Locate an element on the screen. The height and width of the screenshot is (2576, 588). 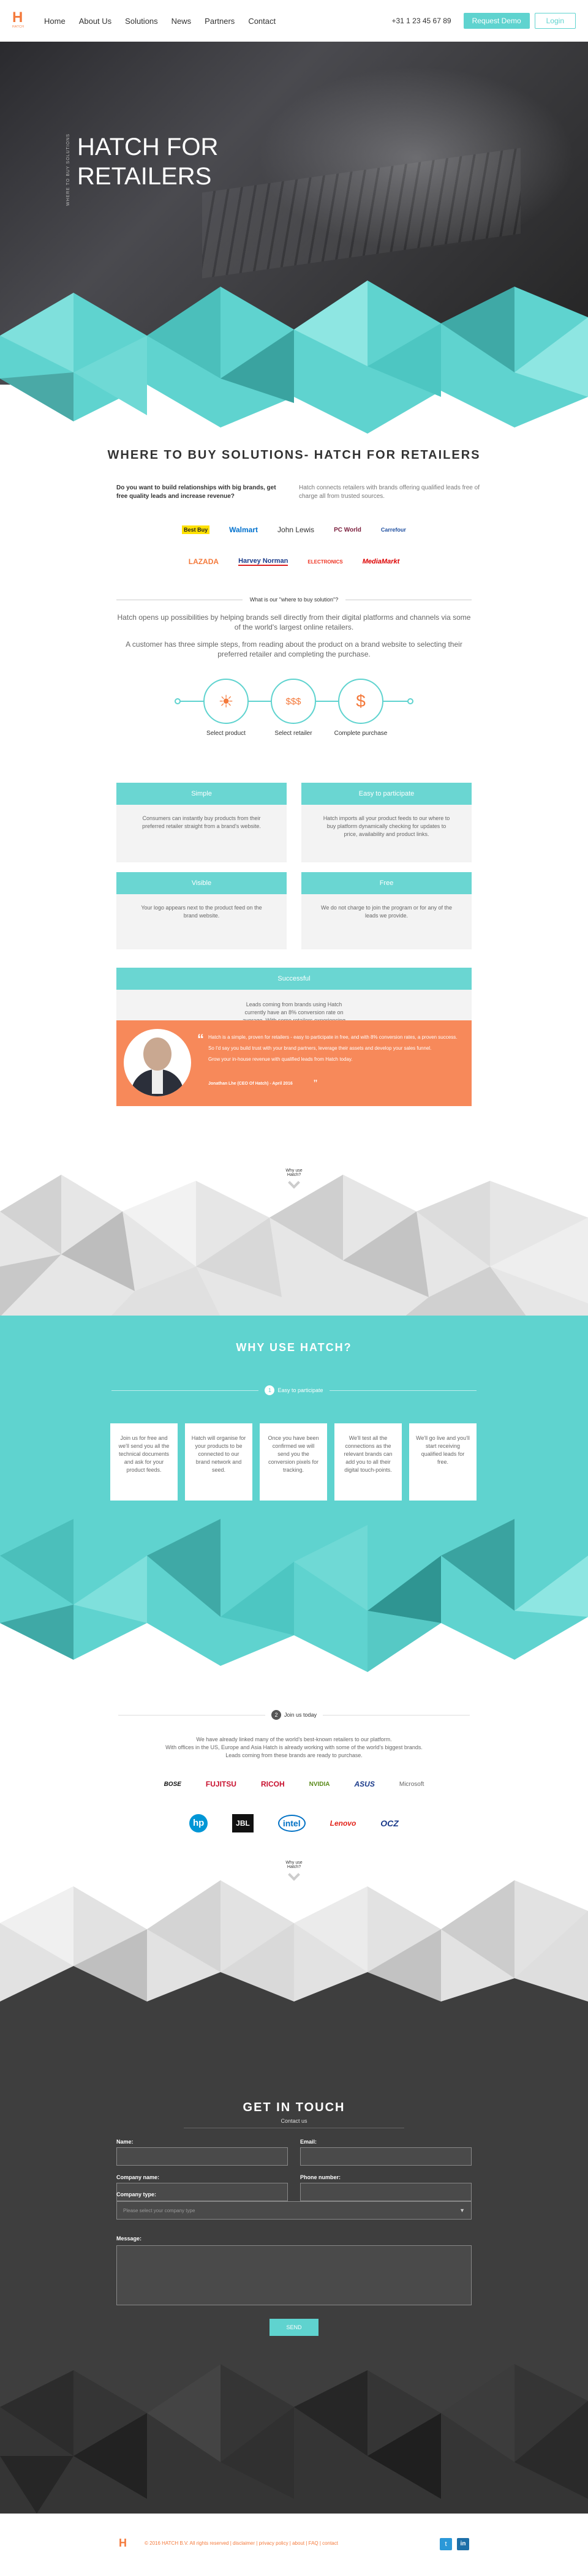
brand-logo: hp is located at coordinates (198, 1823).